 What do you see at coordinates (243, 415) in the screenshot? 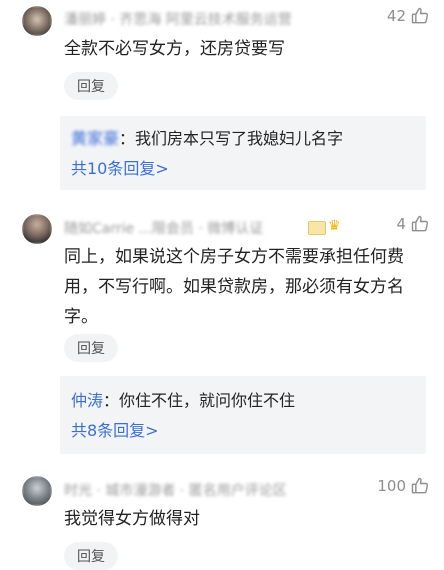
I see `sub-reply-box: 仲涛：你住不住，就问你住不住 共8条回复>` at bounding box center [243, 415].